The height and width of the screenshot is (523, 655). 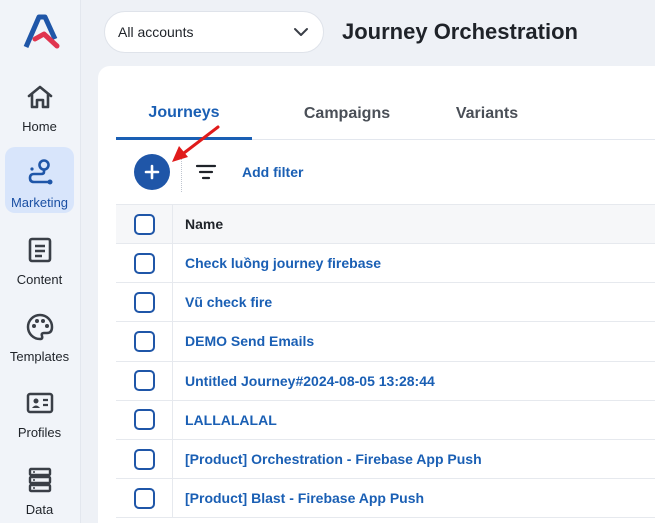 I want to click on chevron-down-icon, so click(x=301, y=32).